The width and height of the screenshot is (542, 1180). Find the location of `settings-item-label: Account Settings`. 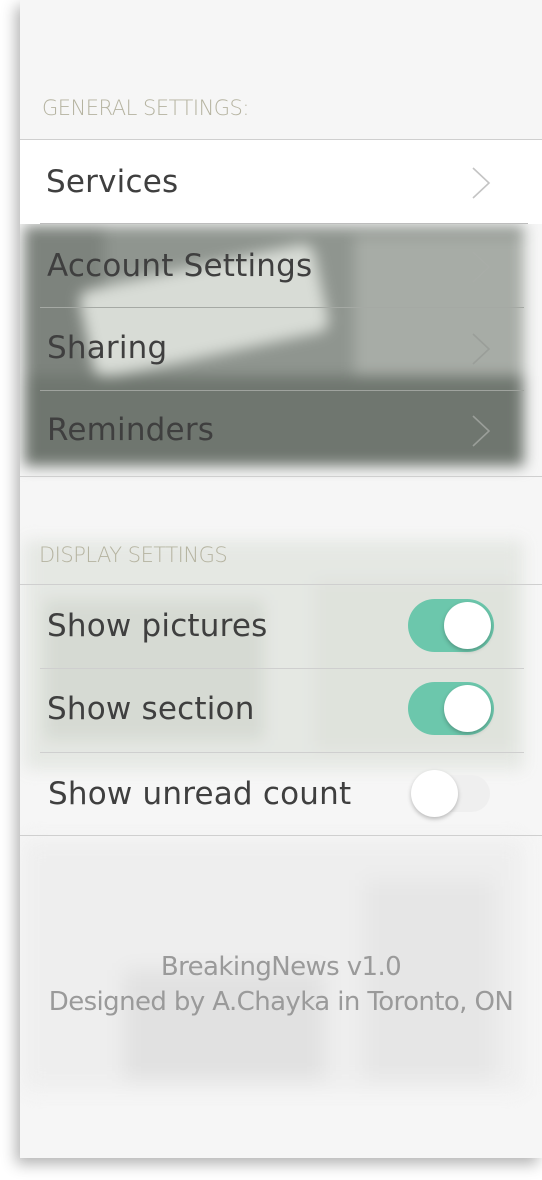

settings-item-label: Account Settings is located at coordinates (180, 266).